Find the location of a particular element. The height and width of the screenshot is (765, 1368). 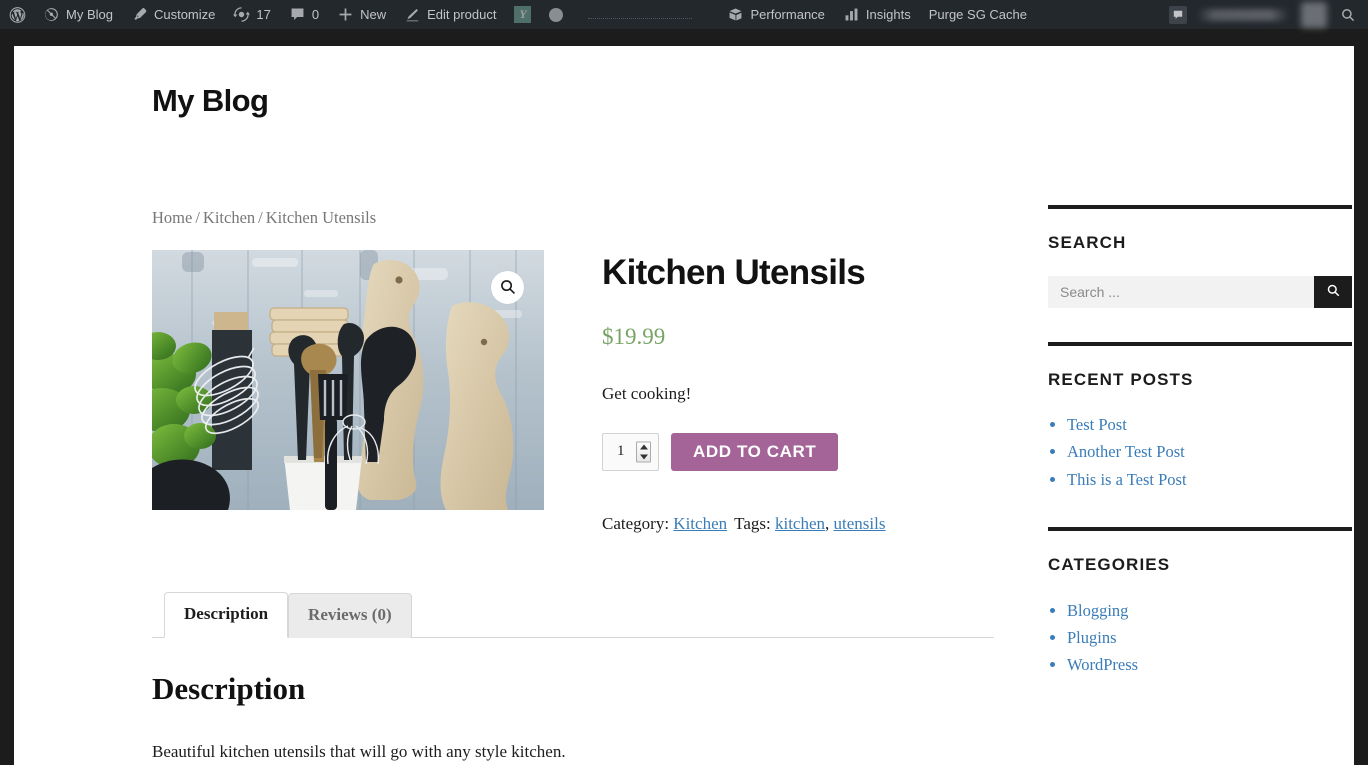

product-image-art is located at coordinates (348, 379).